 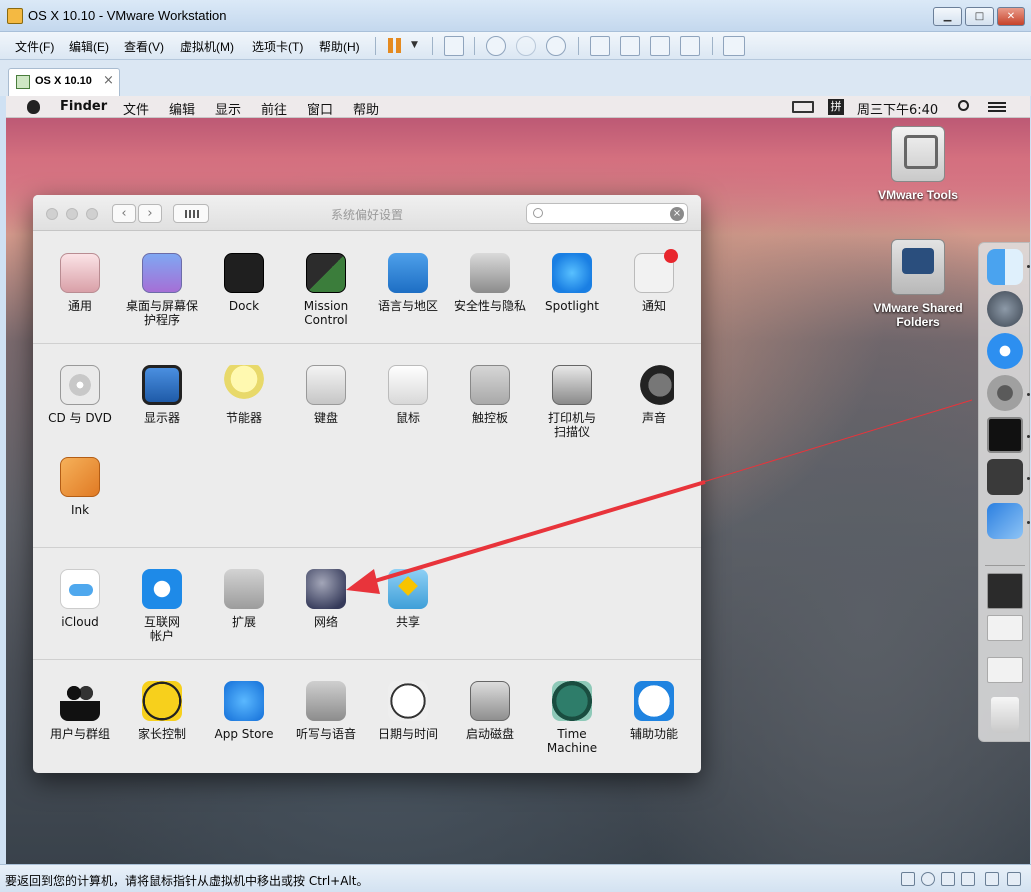 What do you see at coordinates (572, 402) in the screenshot?
I see `pane-printers-scanners: 打印机与扫描仪` at bounding box center [572, 402].